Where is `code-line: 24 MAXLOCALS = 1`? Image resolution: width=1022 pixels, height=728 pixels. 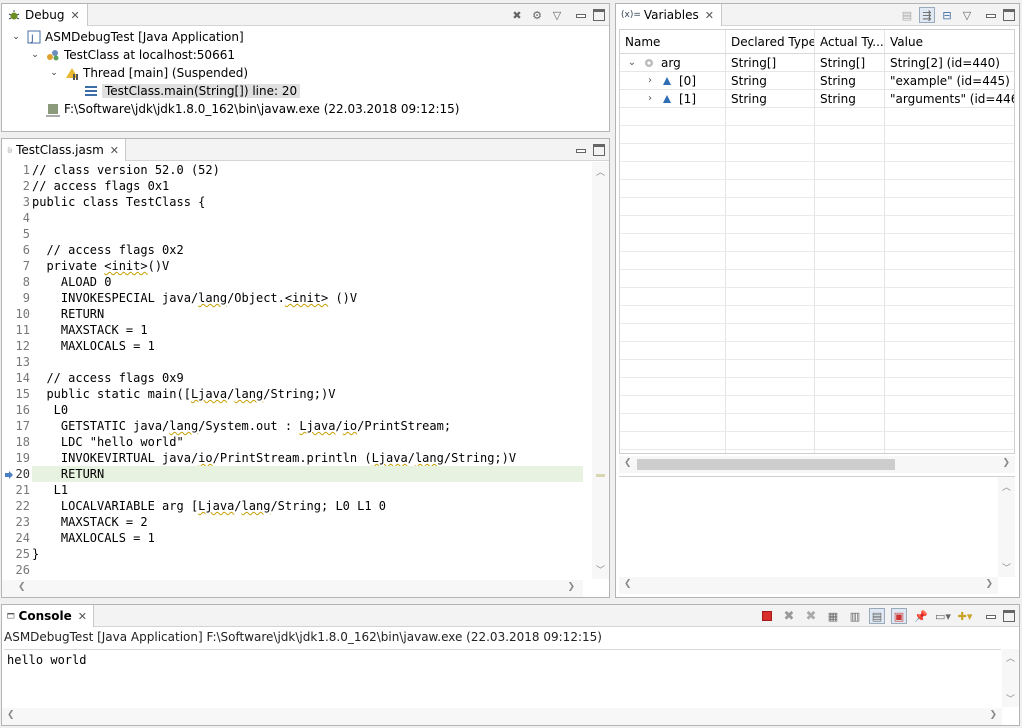
code-line: 24 MAXLOCALS = 1 is located at coordinates (292, 538).